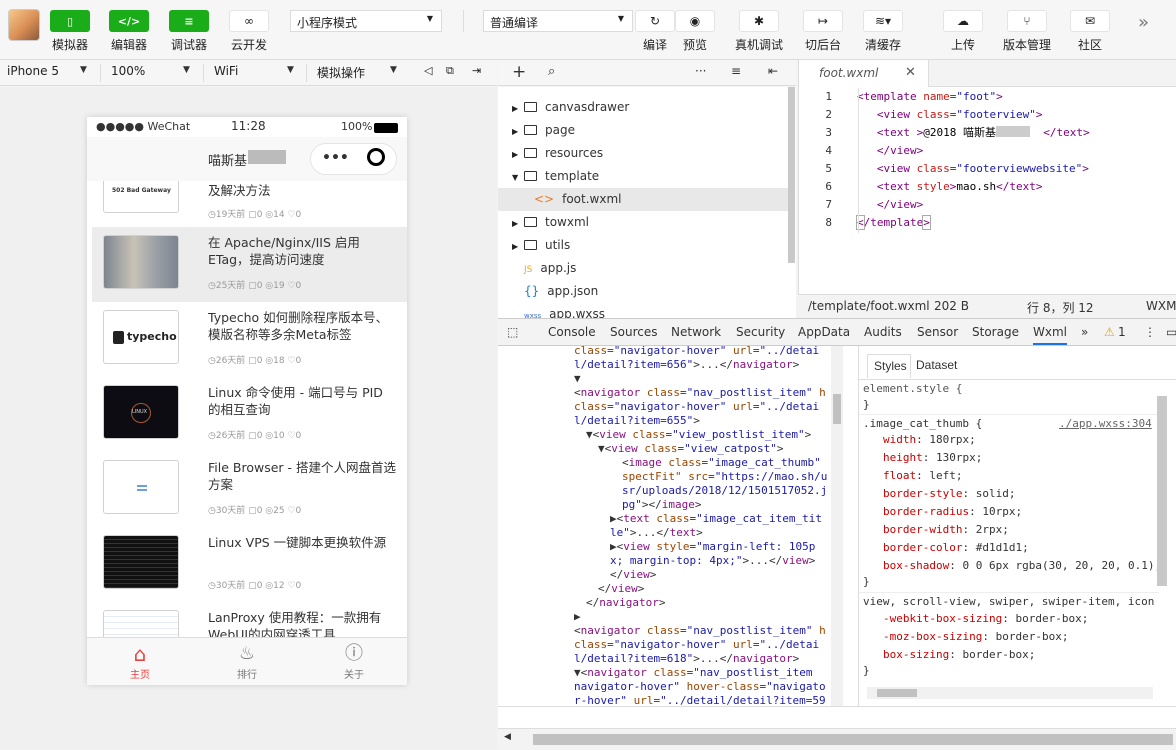 The image size is (1176, 750). What do you see at coordinates (1105, 424) in the screenshot?
I see `style-source-link: ./app.wxss:304` at bounding box center [1105, 424].